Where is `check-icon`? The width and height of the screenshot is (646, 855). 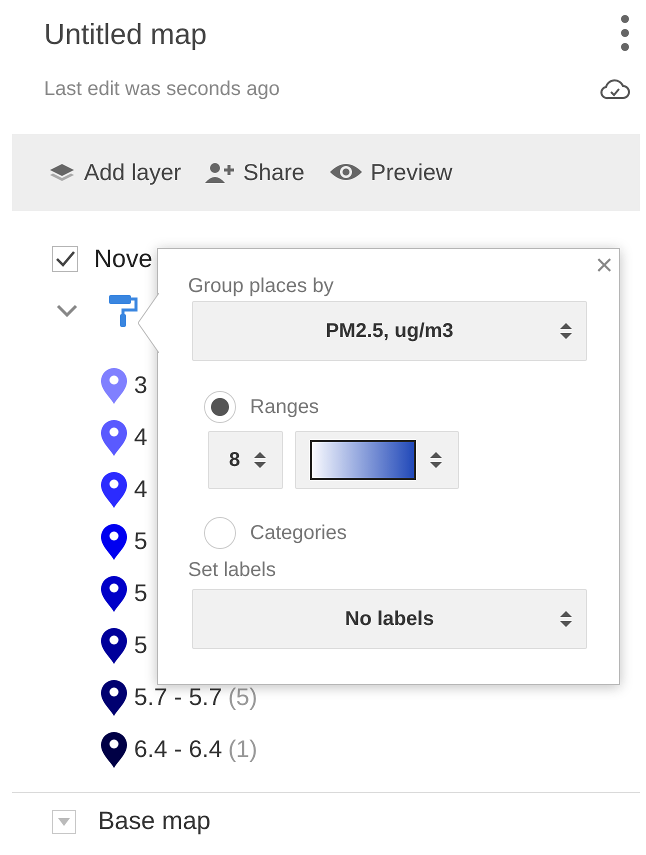 check-icon is located at coordinates (65, 259).